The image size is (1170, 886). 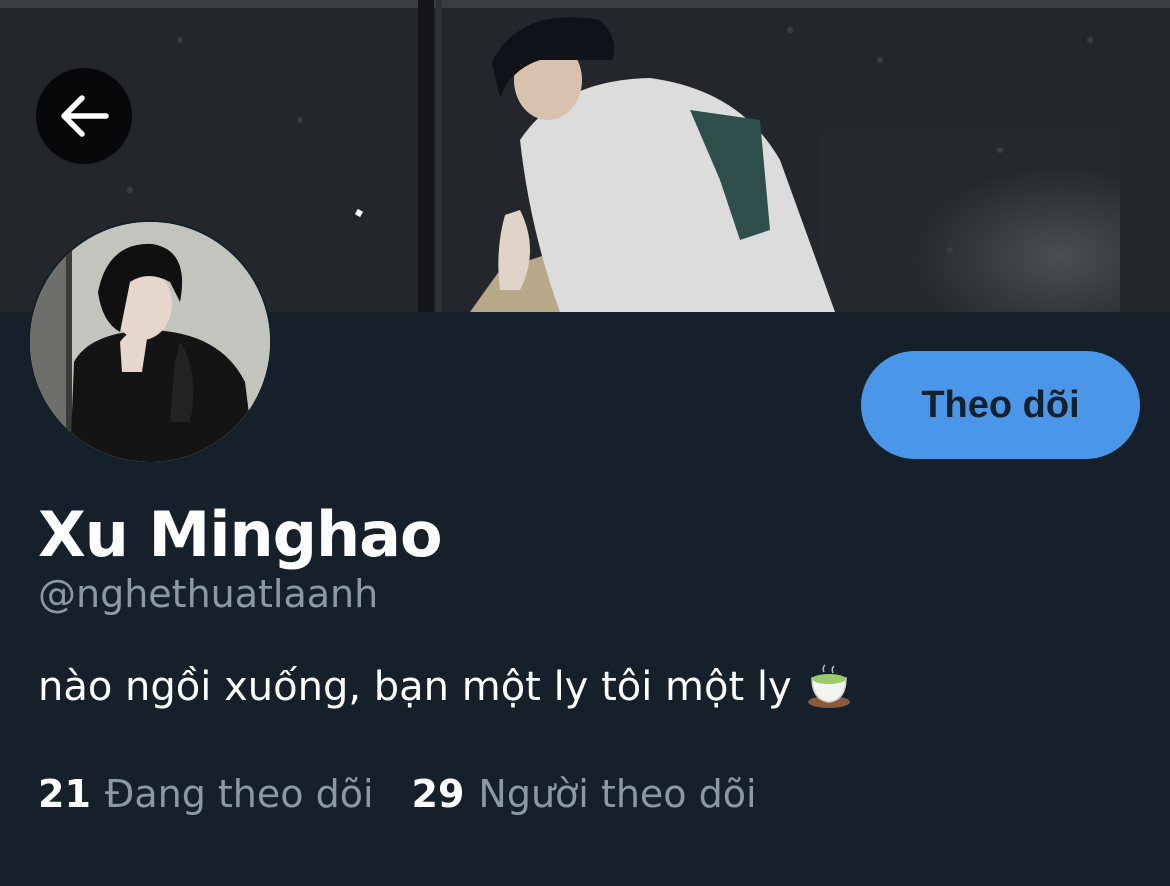 What do you see at coordinates (1000, 405) in the screenshot?
I see `follow-button: Theo dõi` at bounding box center [1000, 405].